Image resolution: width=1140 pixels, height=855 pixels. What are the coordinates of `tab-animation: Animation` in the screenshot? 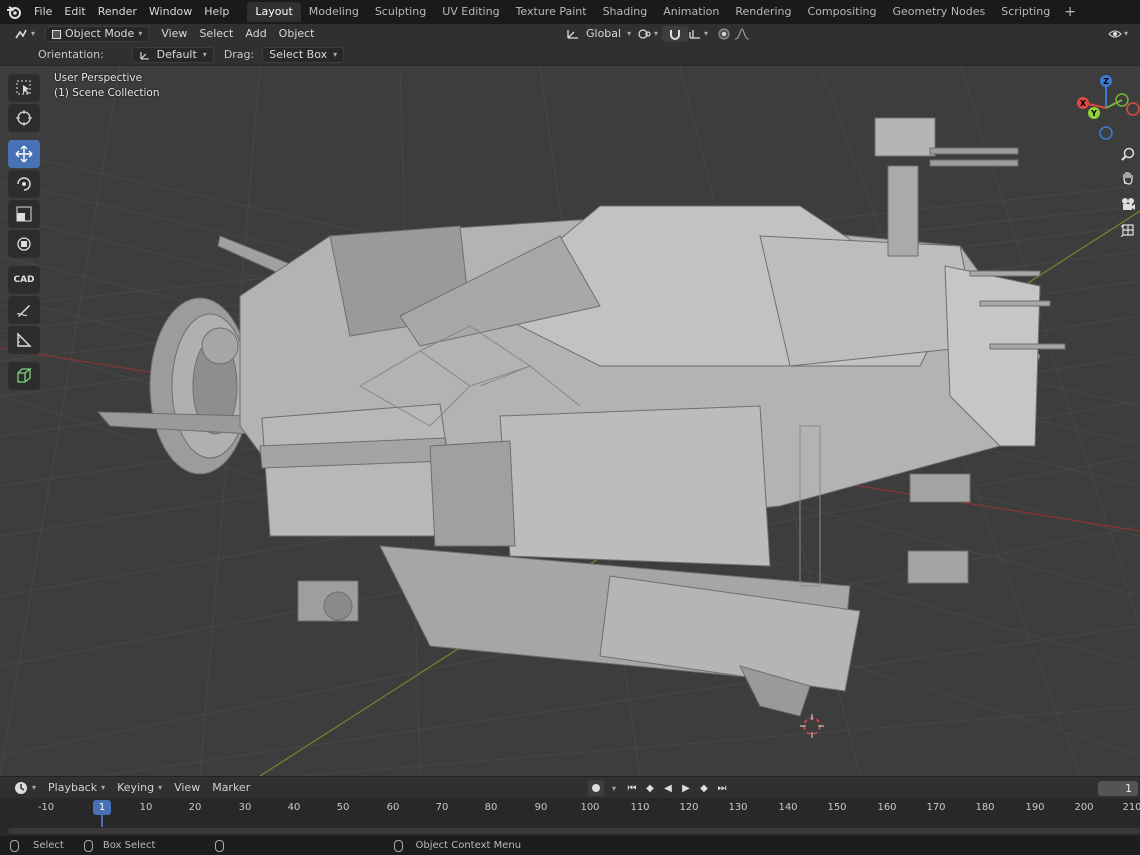 It's located at (691, 12).